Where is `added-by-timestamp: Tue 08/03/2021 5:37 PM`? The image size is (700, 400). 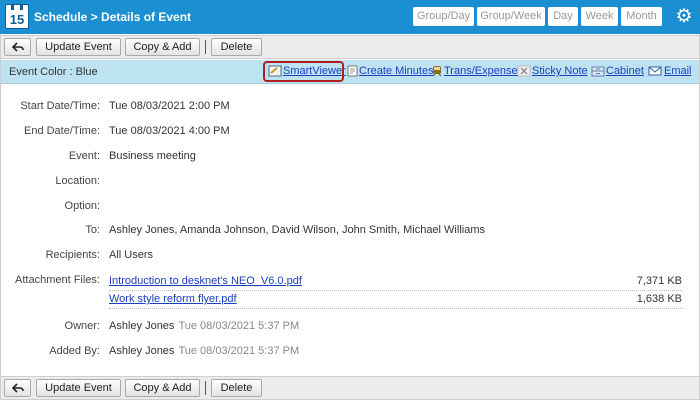
added-by-timestamp: Tue 08/03/2021 5:37 PM is located at coordinates (239, 351).